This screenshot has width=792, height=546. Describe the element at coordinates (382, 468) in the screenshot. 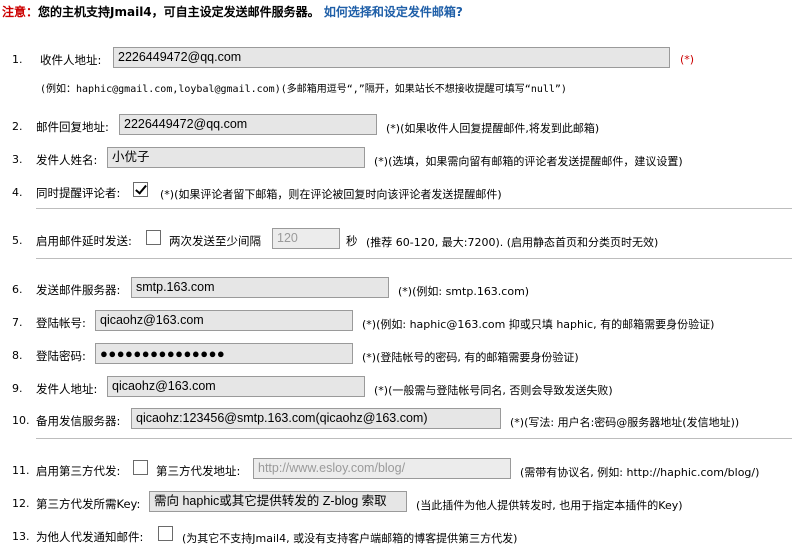

I see `third-party-address-input: http://www.esloy.com/blog/` at that location.